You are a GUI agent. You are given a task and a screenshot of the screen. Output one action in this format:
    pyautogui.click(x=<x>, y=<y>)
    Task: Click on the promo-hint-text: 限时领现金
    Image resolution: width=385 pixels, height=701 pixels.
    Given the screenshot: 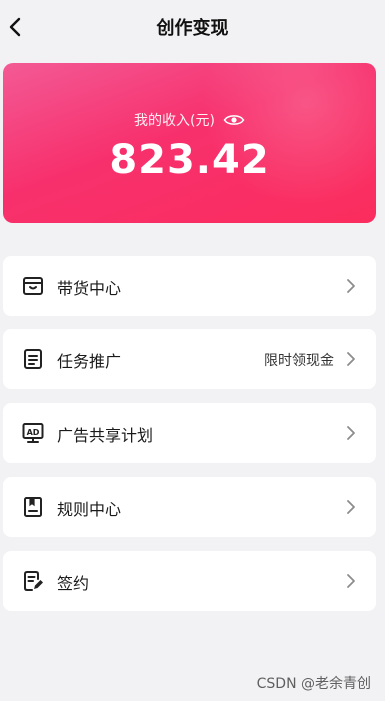 What is the action you would take?
    pyautogui.click(x=299, y=361)
    